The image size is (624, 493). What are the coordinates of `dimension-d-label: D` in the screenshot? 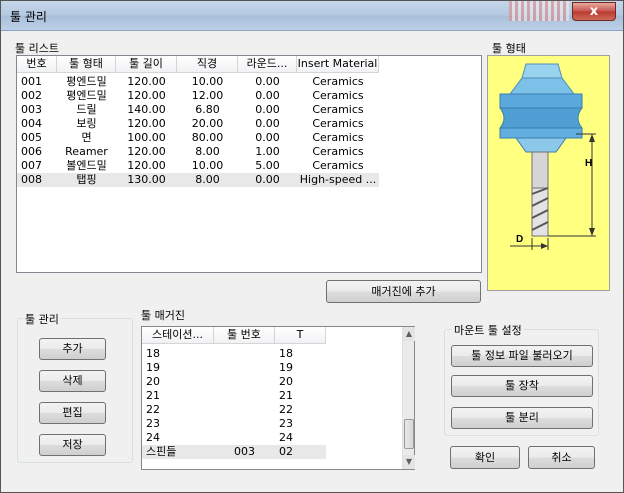 It's located at (519, 239).